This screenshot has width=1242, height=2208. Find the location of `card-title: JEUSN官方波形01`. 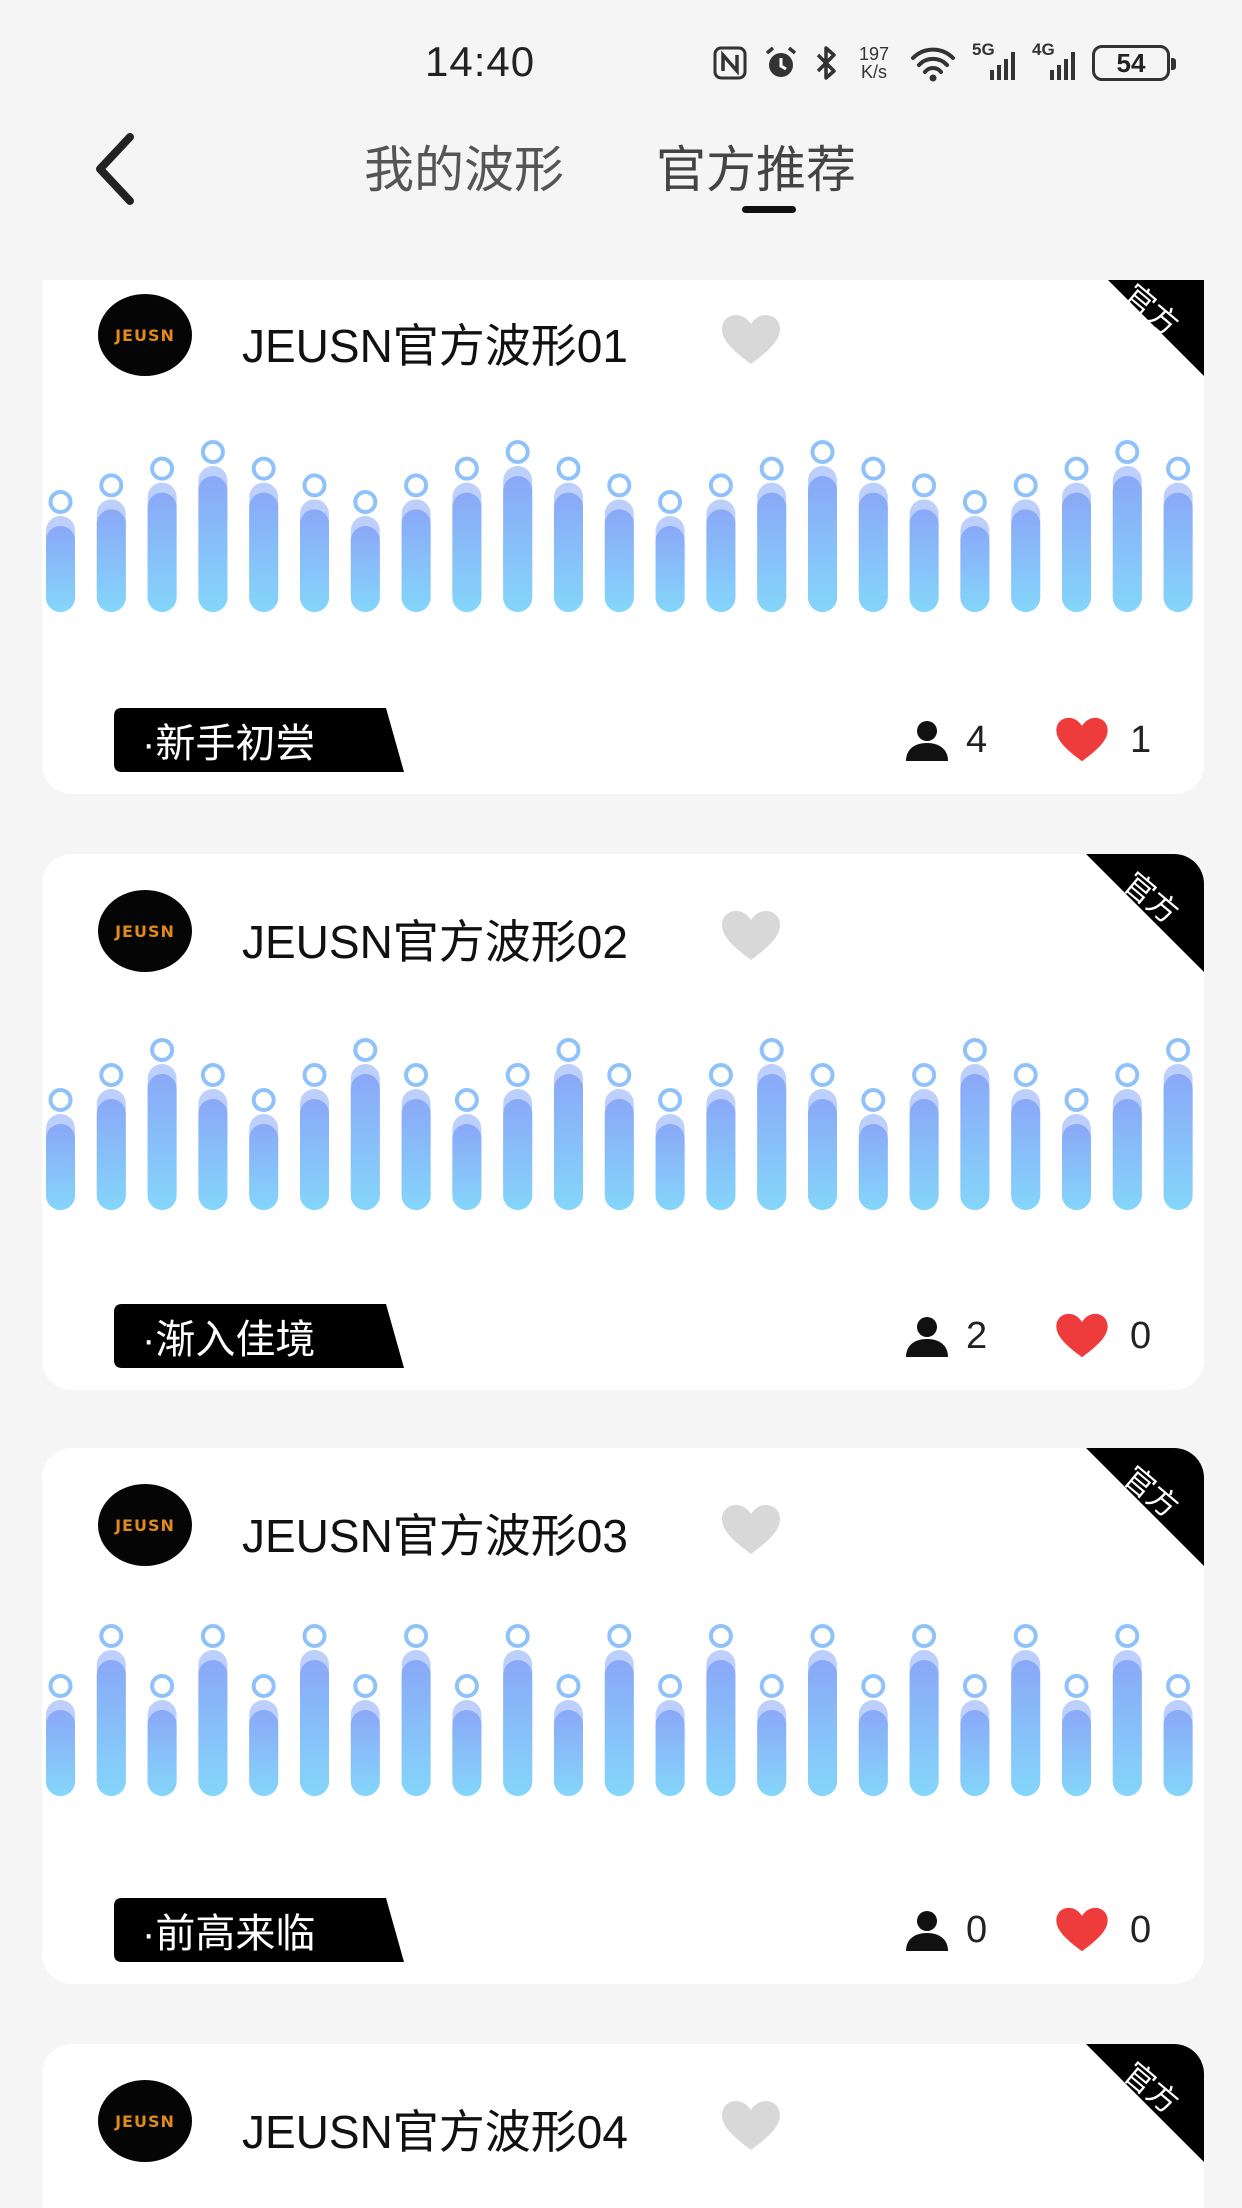

card-title: JEUSN官方波形01 is located at coordinates (435, 346).